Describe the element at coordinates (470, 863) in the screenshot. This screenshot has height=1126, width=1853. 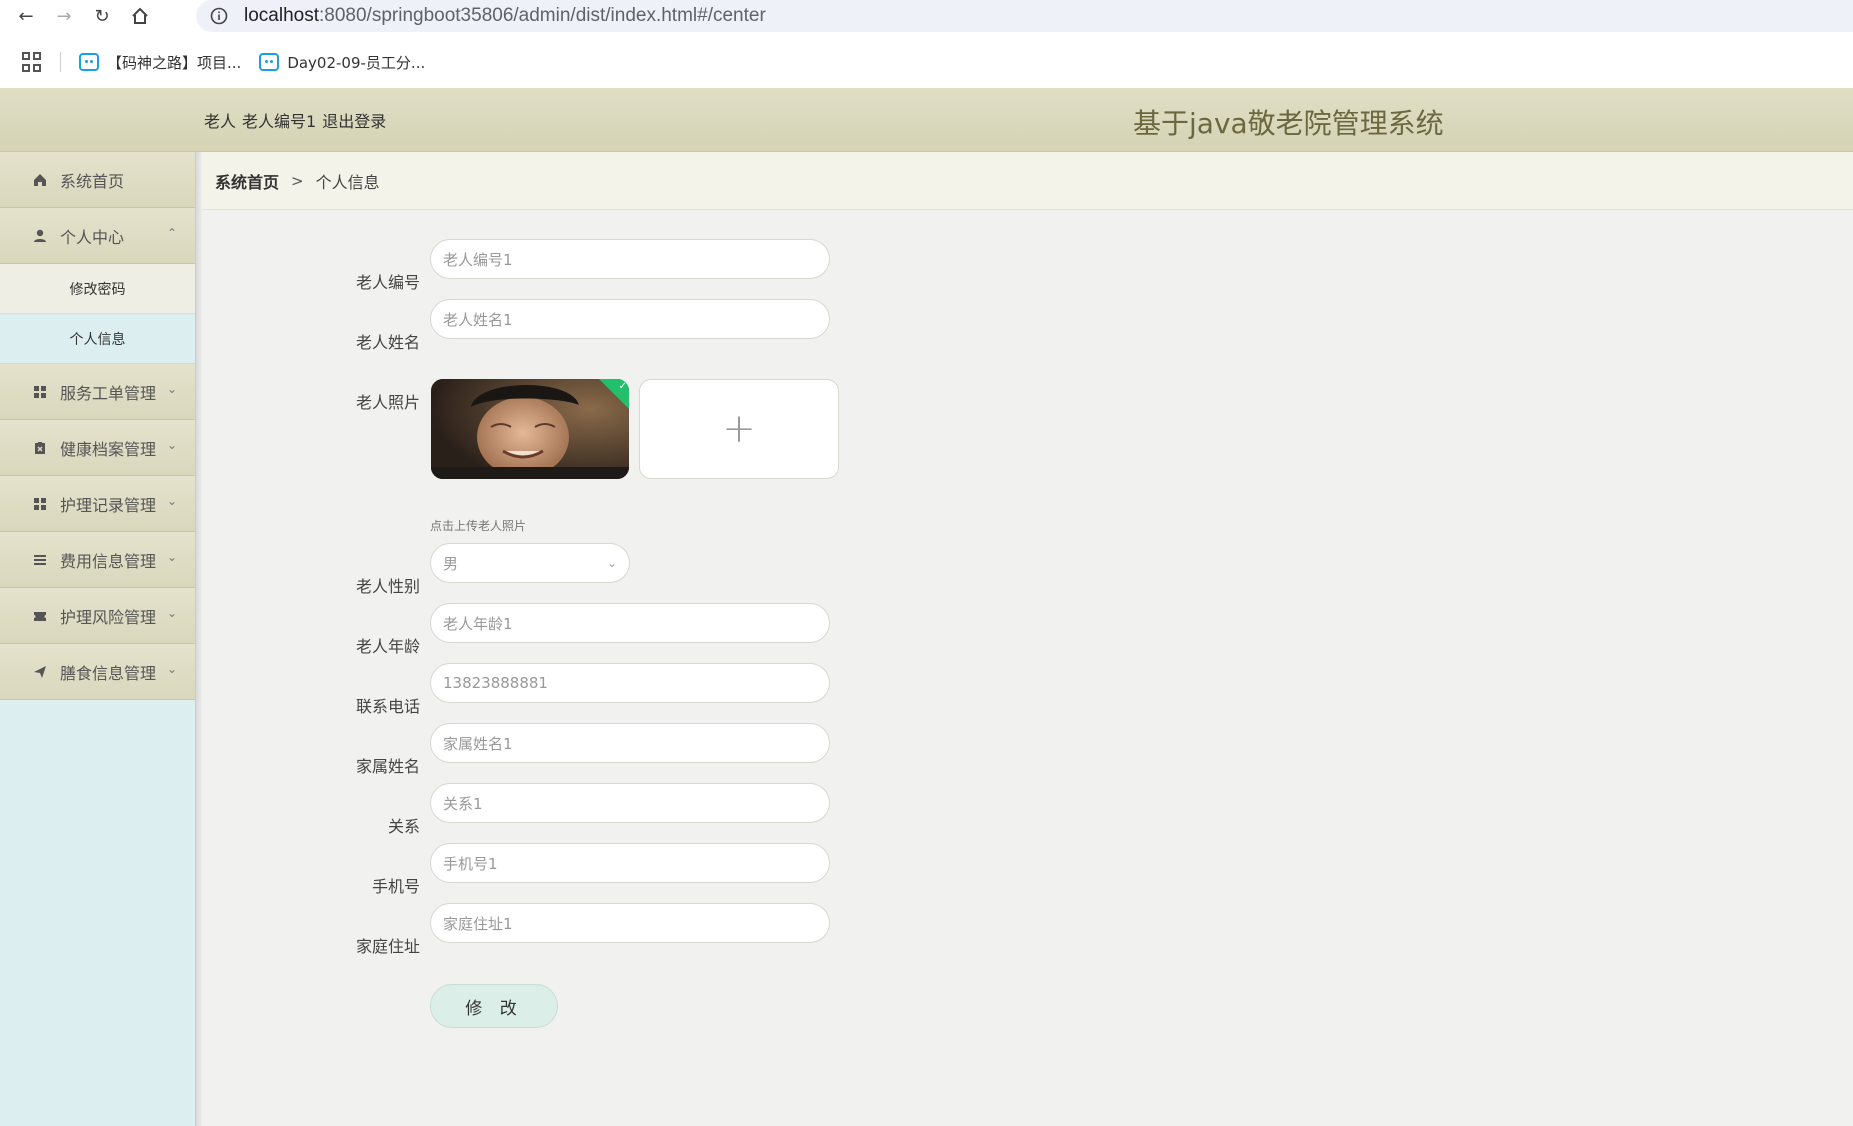
I see `mobile-value: 手机号1` at that location.